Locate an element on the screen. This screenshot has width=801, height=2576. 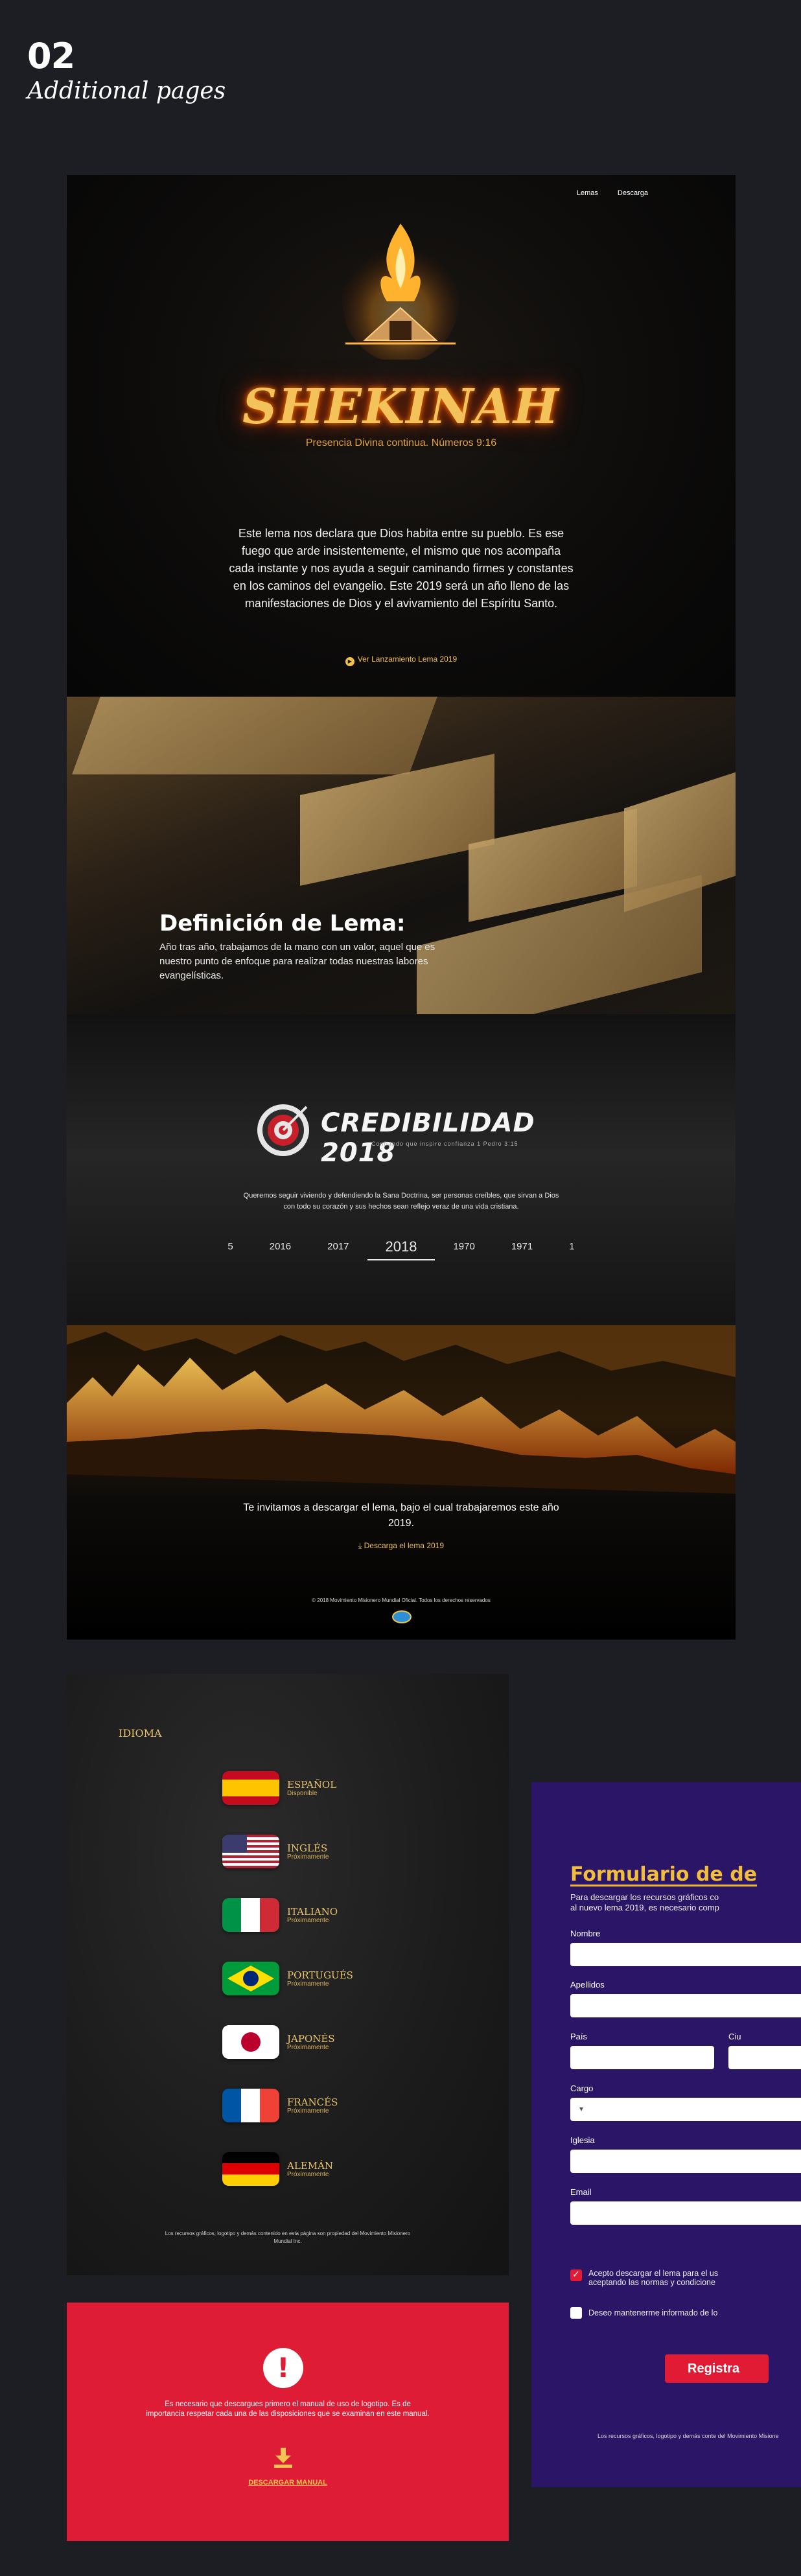
brazil-flag-icon is located at coordinates (251, 1979).